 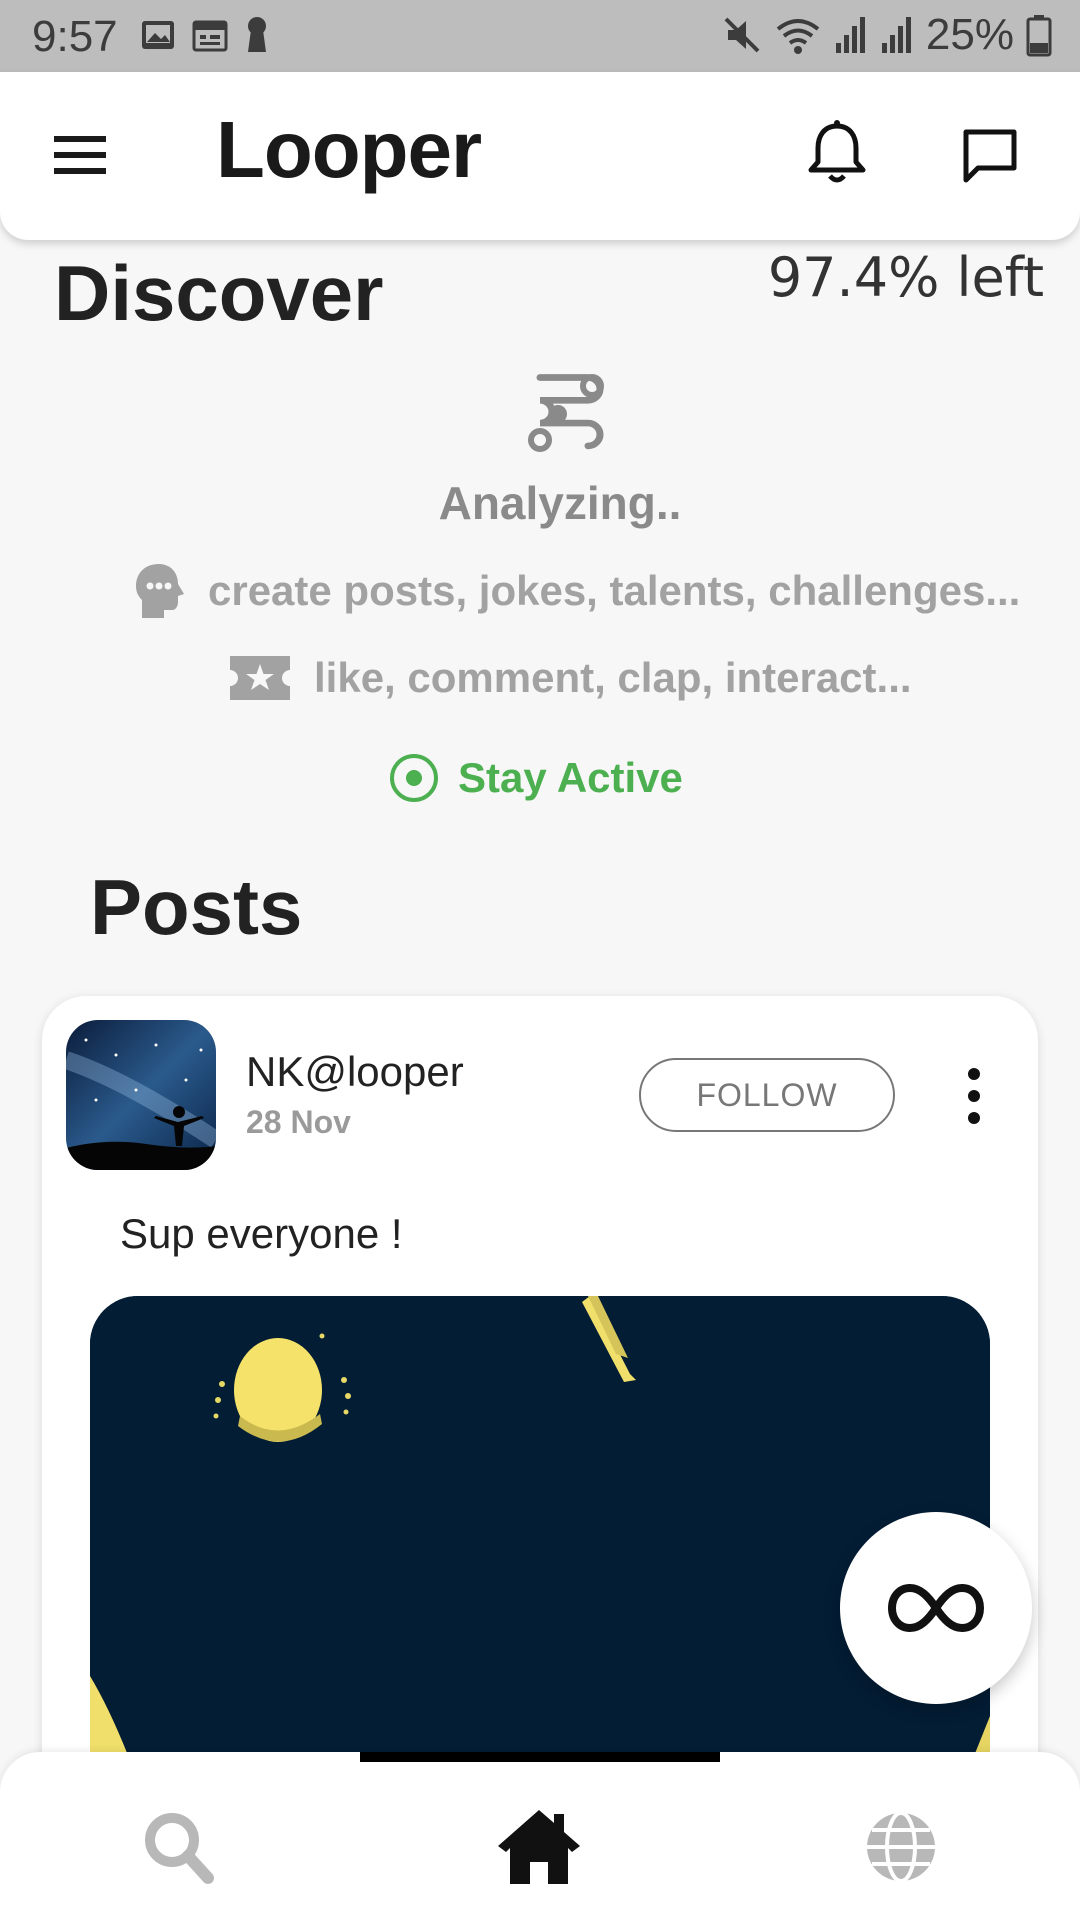 I want to click on image-icon, so click(x=158, y=35).